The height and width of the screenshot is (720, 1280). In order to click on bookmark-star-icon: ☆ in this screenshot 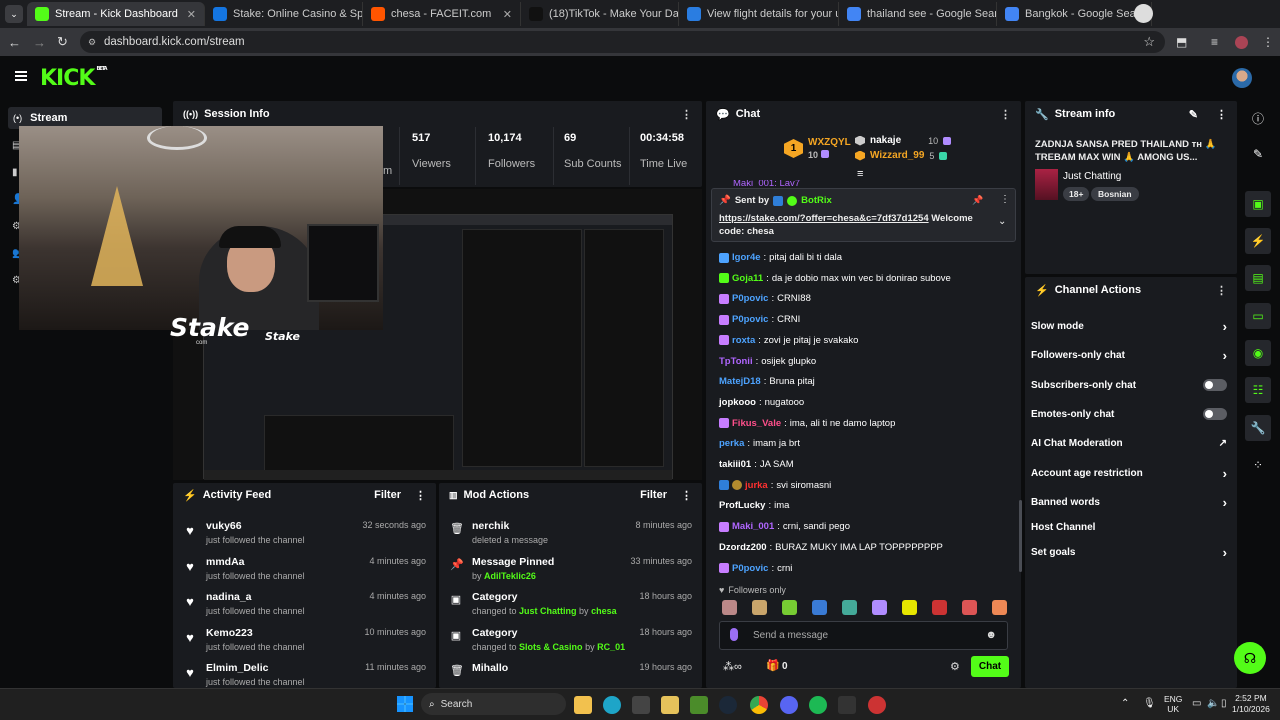, I will do `click(1149, 42)`.